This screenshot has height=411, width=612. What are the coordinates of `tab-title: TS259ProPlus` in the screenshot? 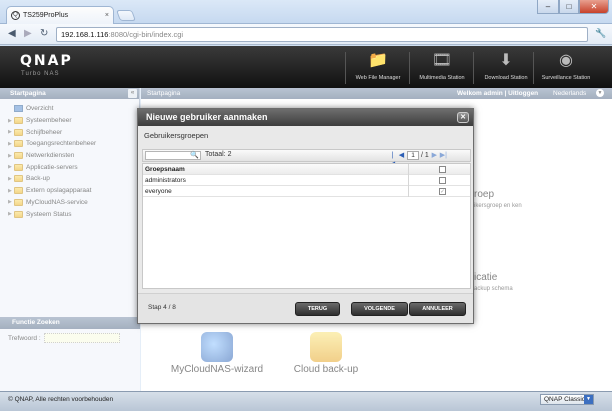 It's located at (46, 15).